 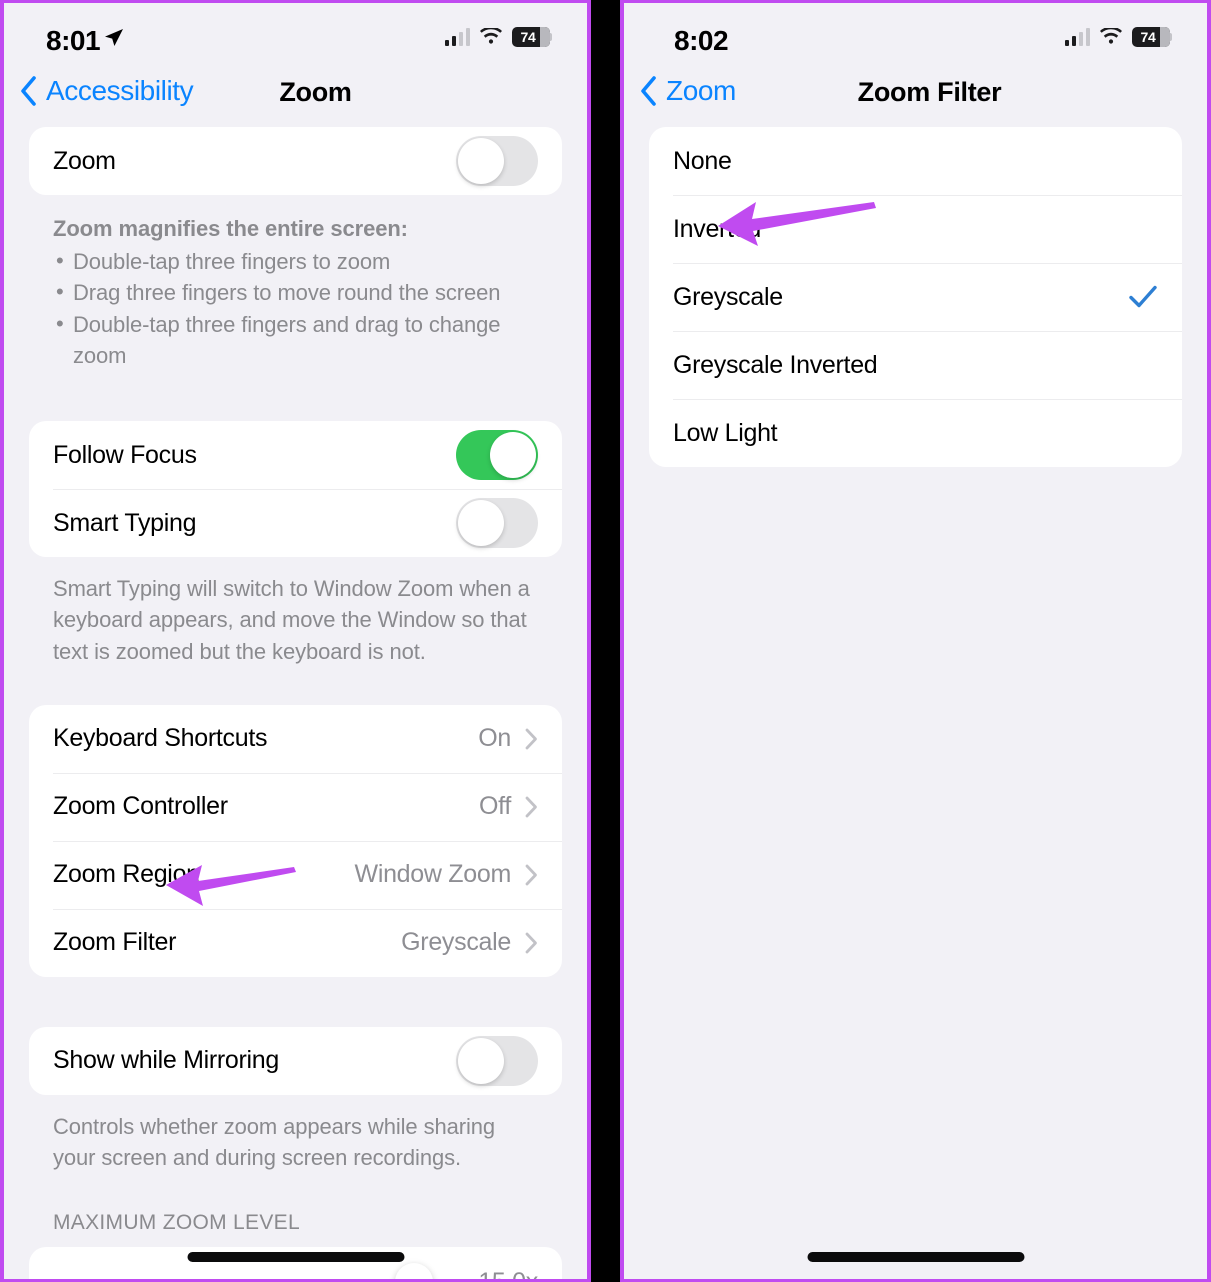 I want to click on row-zoom-region: Zoom Region Window Zoom, so click(x=295, y=874).